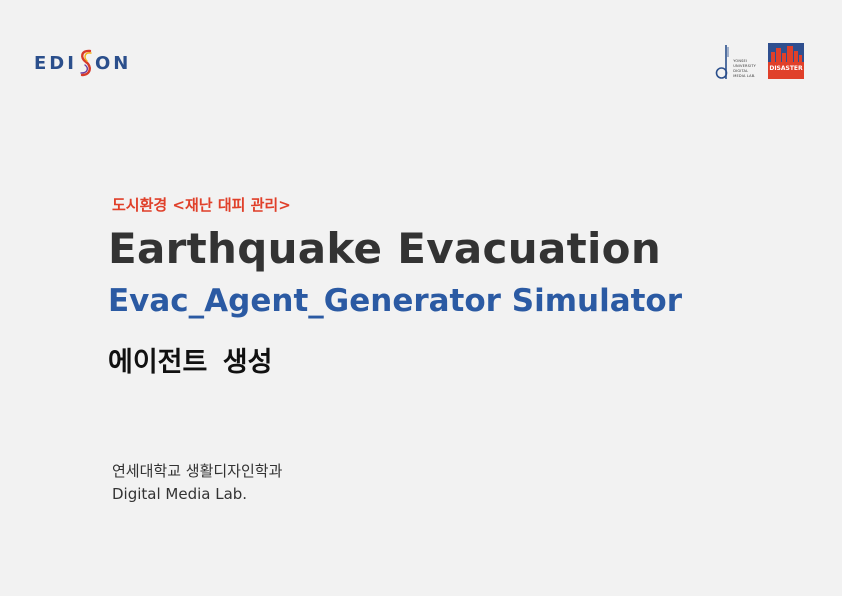 The image size is (842, 596). I want to click on digital-media-lab-logo: YONSEI UNIVERSITY DIGITAL MEDIA LAB., so click(735, 62).